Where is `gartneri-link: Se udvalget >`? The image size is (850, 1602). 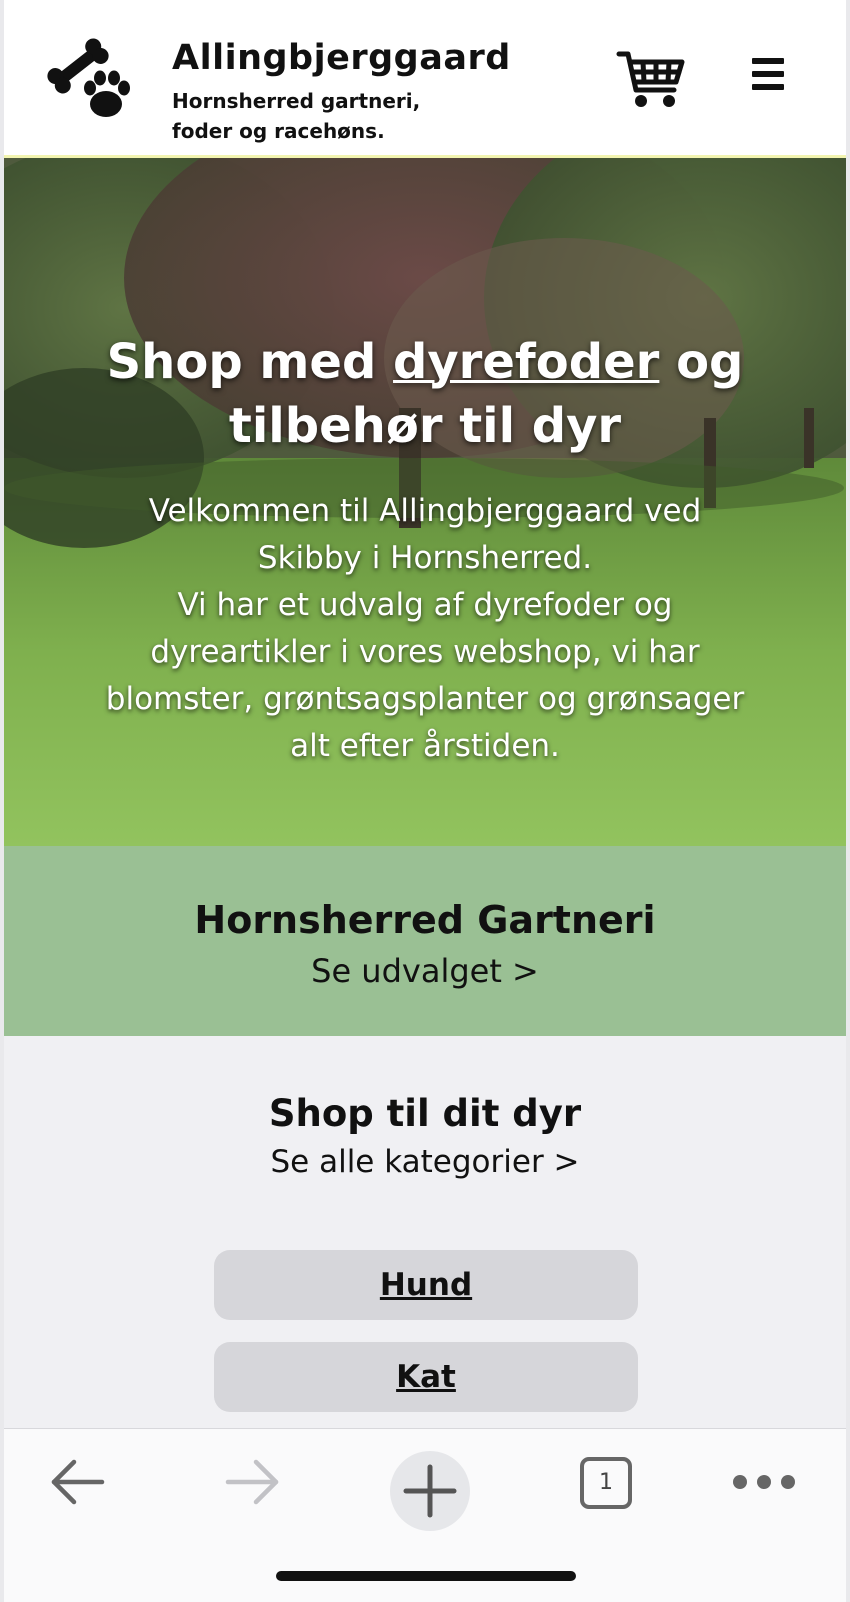 gartneri-link: Se udvalget > is located at coordinates (425, 971).